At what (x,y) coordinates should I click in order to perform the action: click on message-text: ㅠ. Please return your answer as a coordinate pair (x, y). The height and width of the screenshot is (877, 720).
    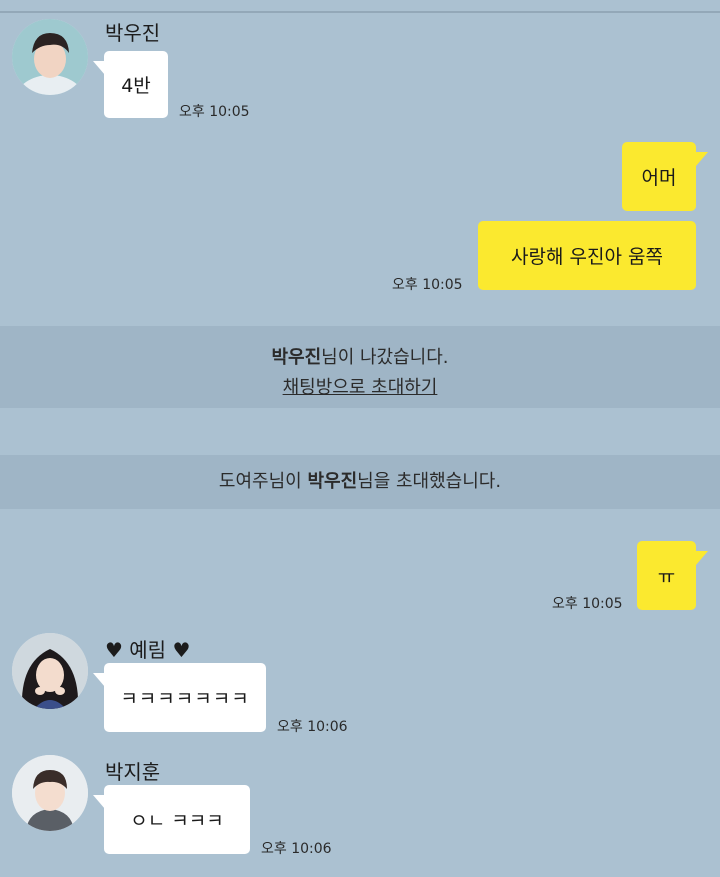
    Looking at the image, I should click on (666, 577).